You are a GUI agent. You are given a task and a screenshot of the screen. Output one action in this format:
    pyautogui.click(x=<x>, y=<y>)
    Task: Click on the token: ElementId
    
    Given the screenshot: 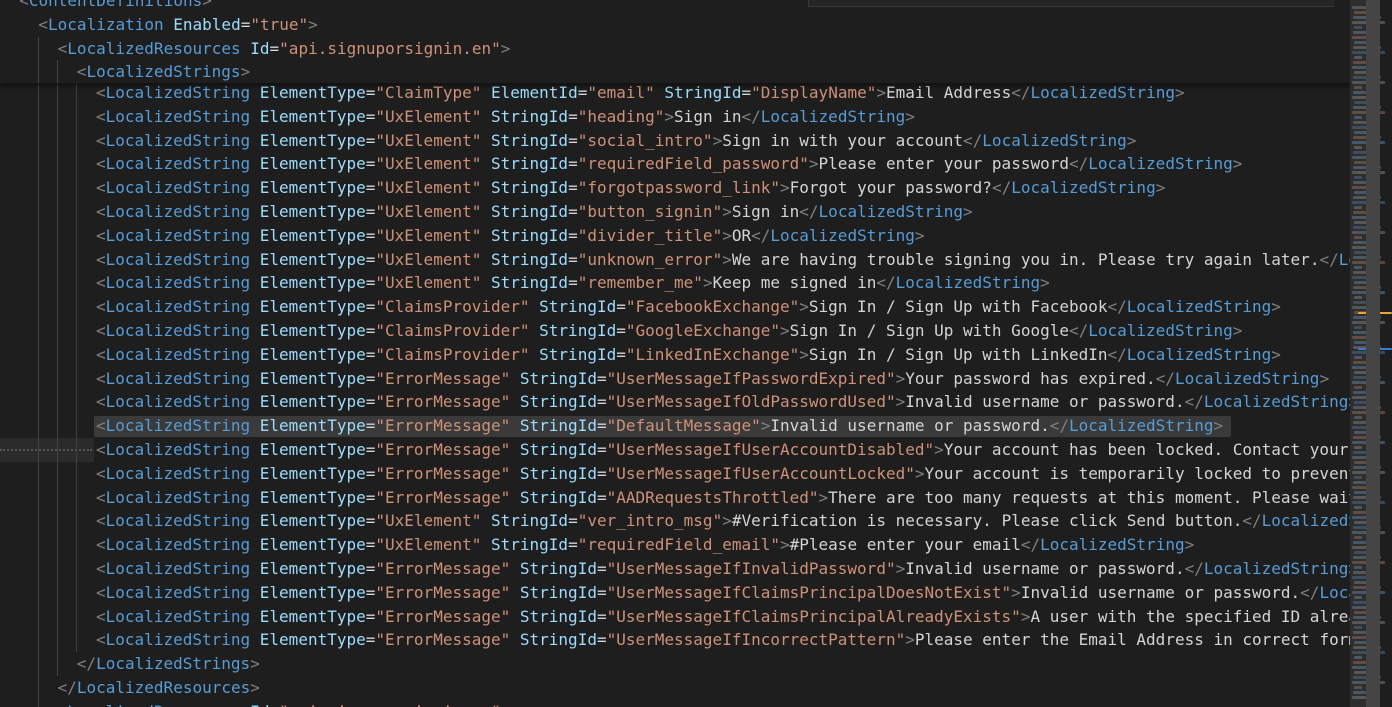 What is the action you would take?
    pyautogui.click(x=534, y=92)
    